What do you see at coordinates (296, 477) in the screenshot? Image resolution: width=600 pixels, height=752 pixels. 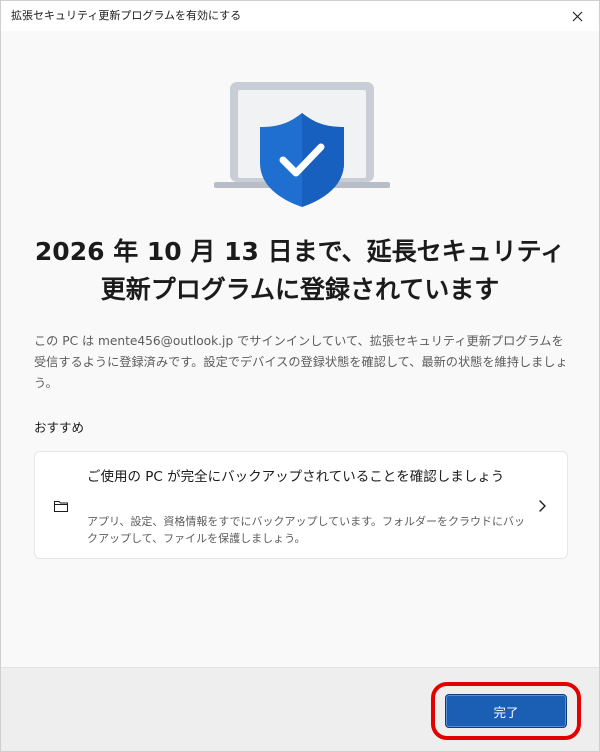 I see `card-title: ご使用の PC が完全にバックアップされていることを確認しましょう` at bounding box center [296, 477].